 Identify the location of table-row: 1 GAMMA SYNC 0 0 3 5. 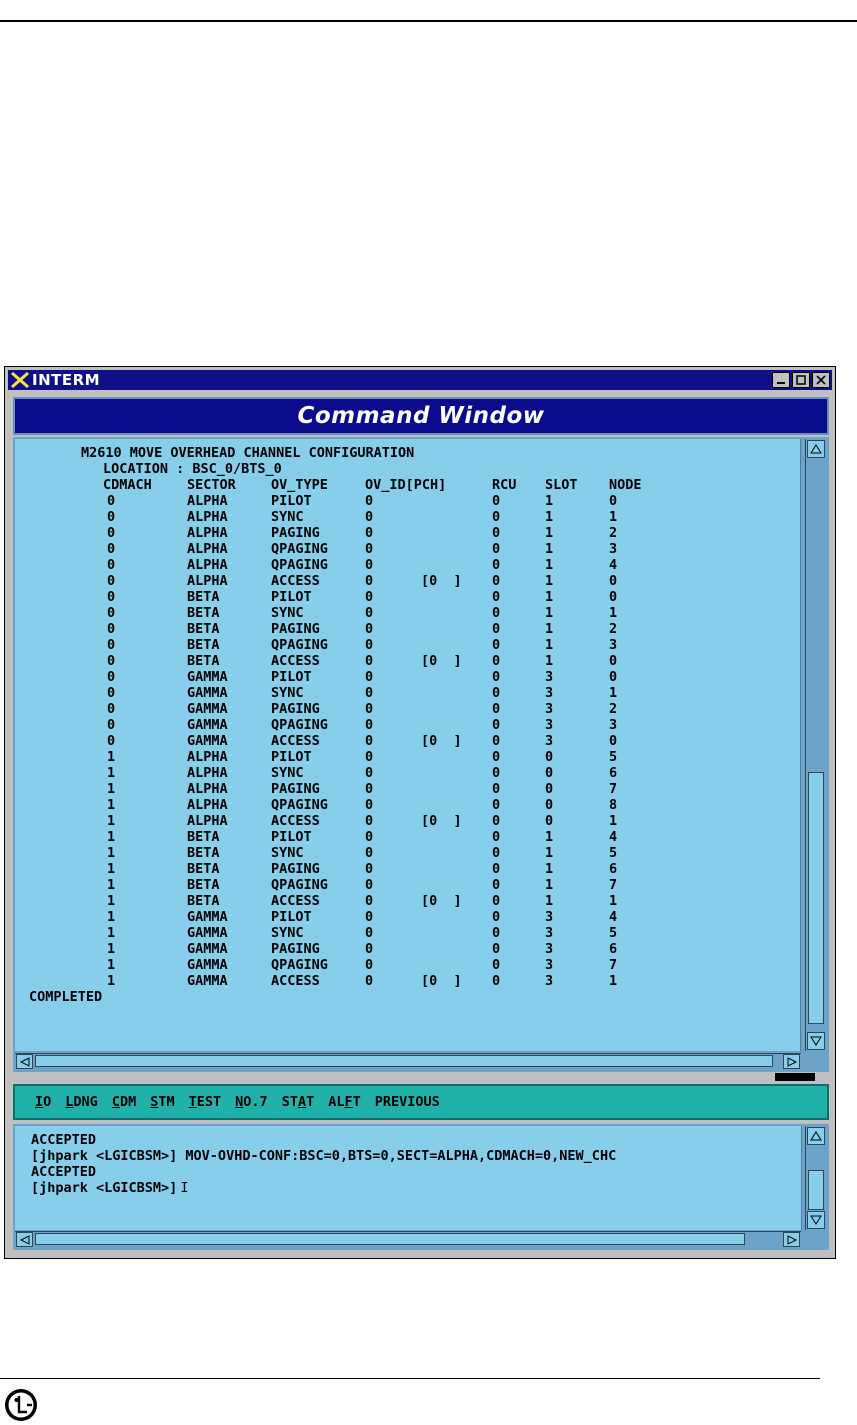
(405, 933).